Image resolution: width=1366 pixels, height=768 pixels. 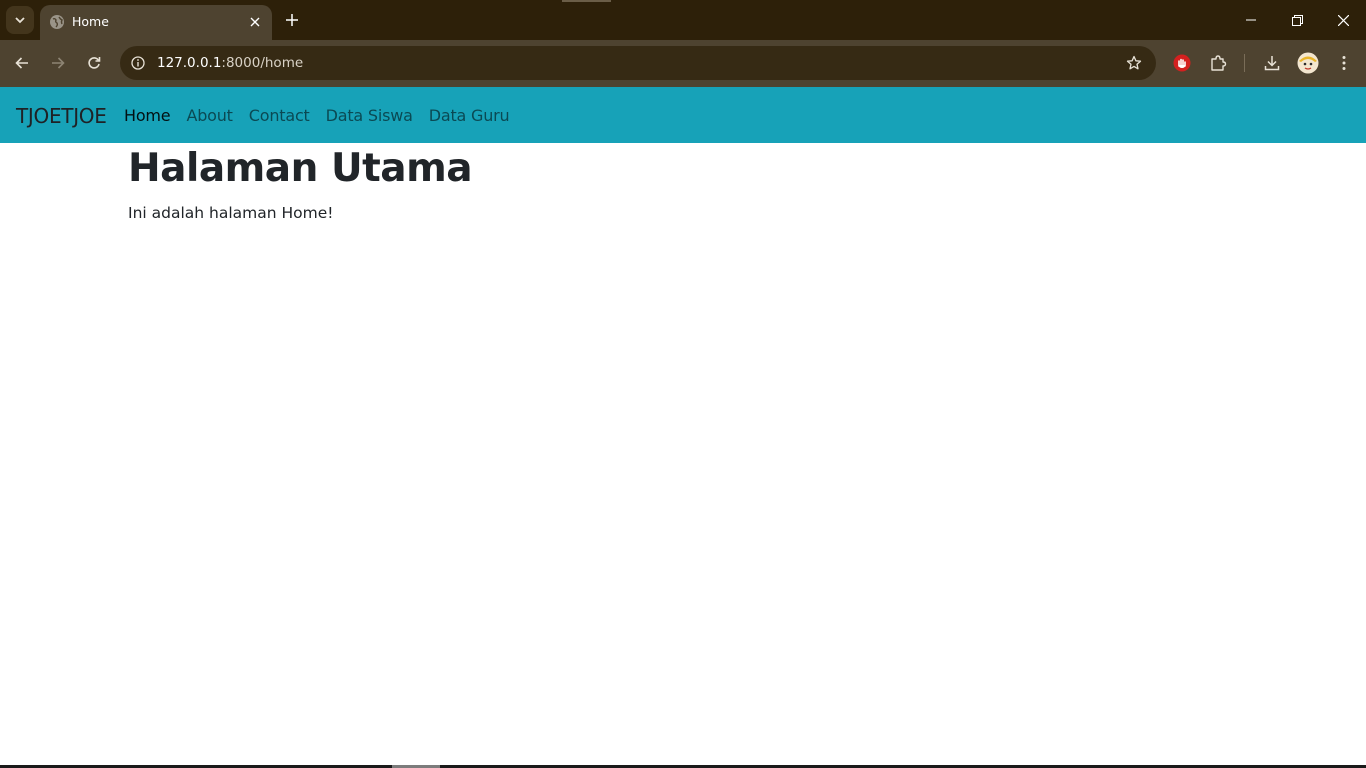 I want to click on reload-icon, so click(x=94, y=63).